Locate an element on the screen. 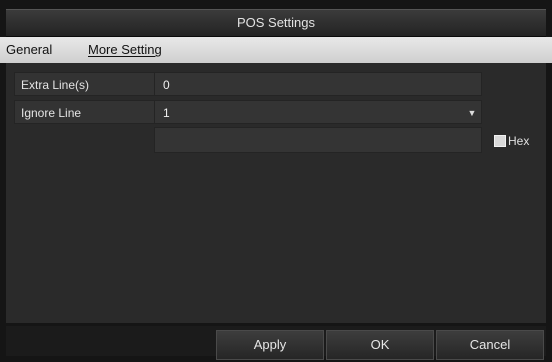  extra-lines-value: 0 is located at coordinates (166, 85).